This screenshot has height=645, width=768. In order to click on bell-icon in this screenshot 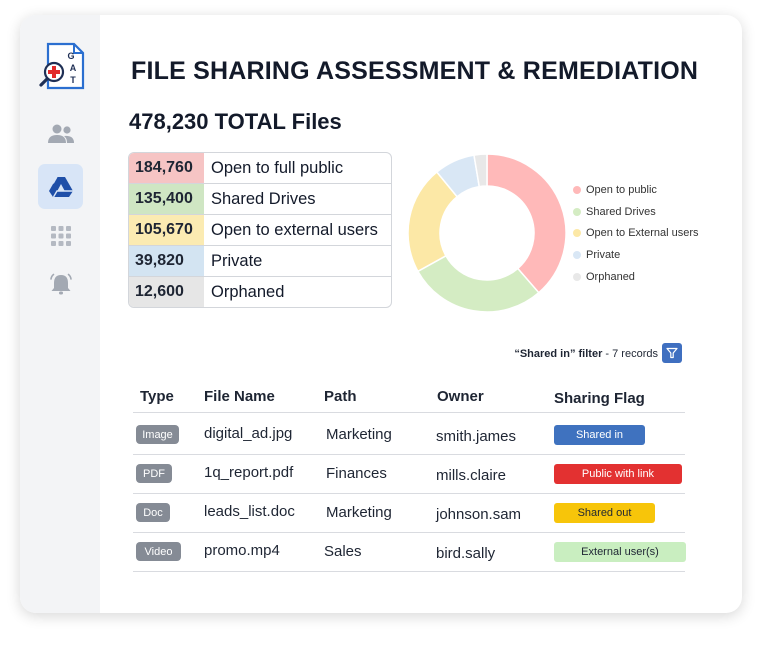, I will do `click(60, 283)`.